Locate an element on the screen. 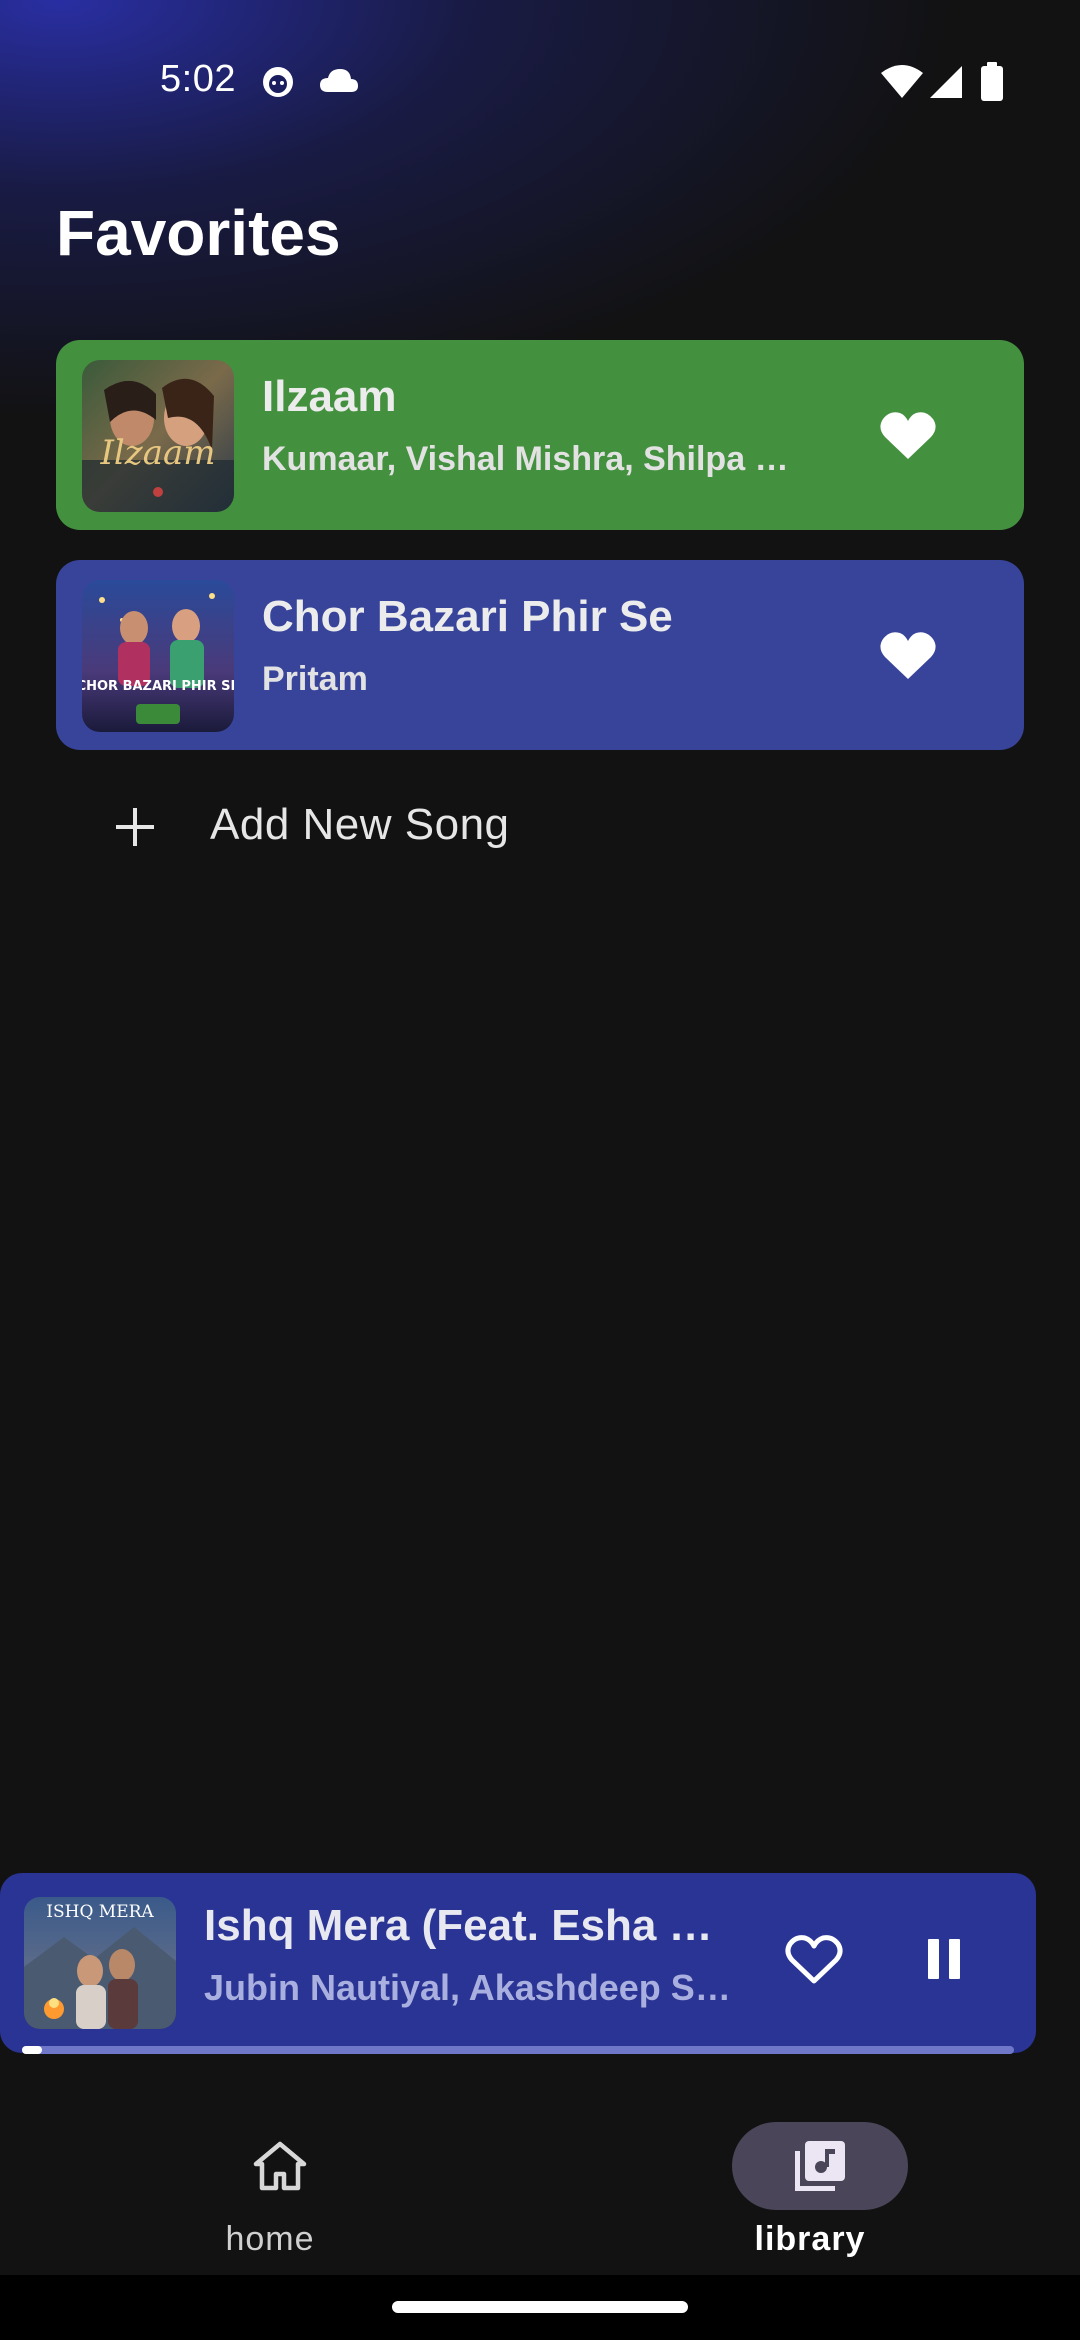 This screenshot has width=1080, height=2340. playback-progress-fill is located at coordinates (32, 2050).